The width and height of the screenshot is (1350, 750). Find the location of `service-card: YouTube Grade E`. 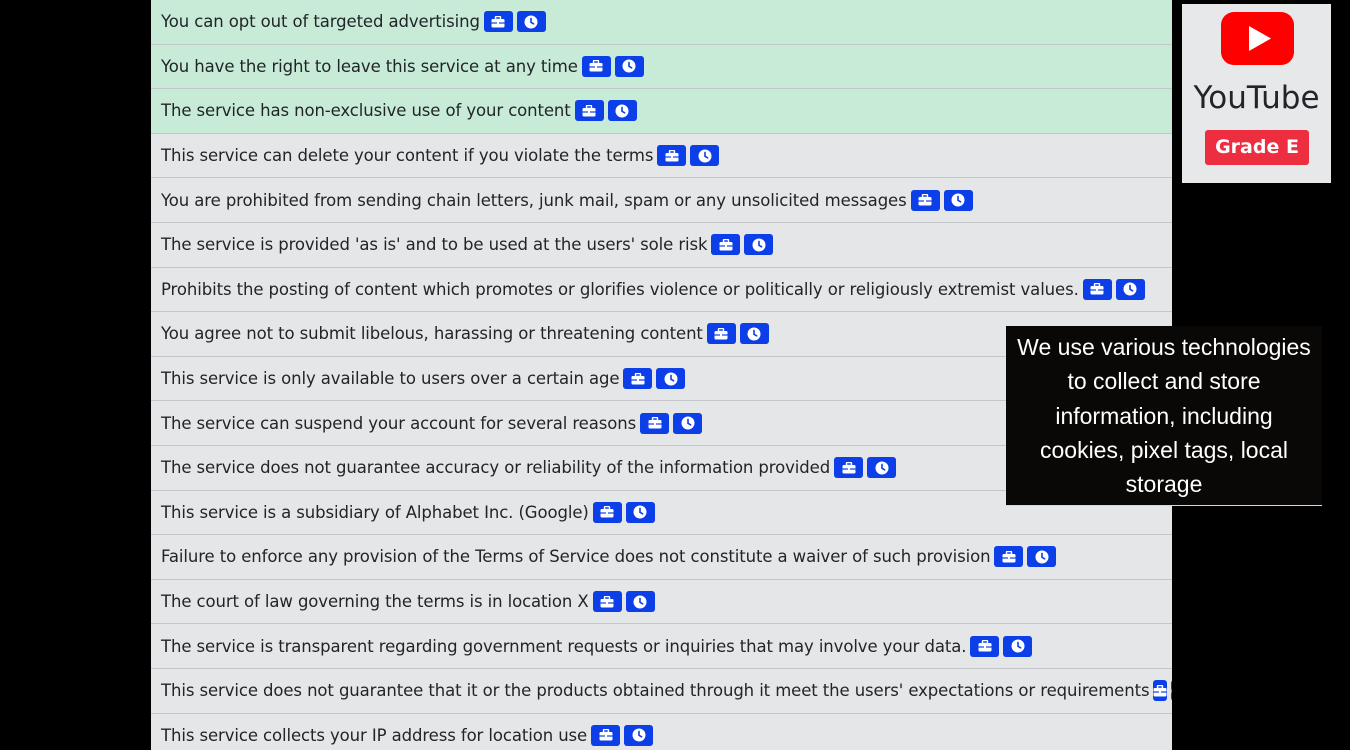

service-card: YouTube Grade E is located at coordinates (1256, 93).